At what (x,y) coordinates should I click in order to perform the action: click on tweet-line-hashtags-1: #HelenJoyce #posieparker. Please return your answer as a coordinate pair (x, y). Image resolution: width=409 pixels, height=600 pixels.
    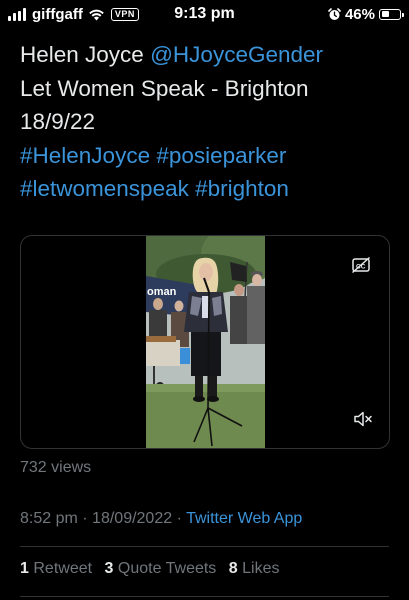
    Looking at the image, I should click on (210, 156).